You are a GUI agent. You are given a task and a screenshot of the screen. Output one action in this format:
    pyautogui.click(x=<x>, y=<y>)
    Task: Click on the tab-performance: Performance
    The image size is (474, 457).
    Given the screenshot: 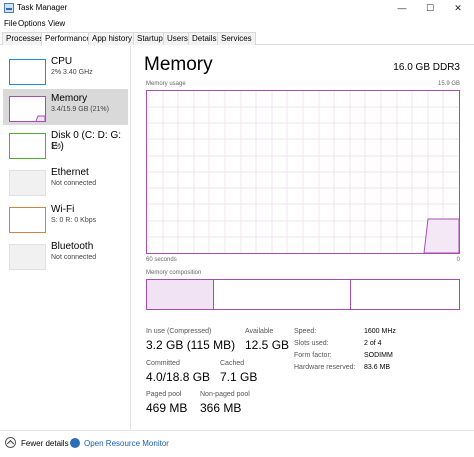 What is the action you would take?
    pyautogui.click(x=68, y=39)
    